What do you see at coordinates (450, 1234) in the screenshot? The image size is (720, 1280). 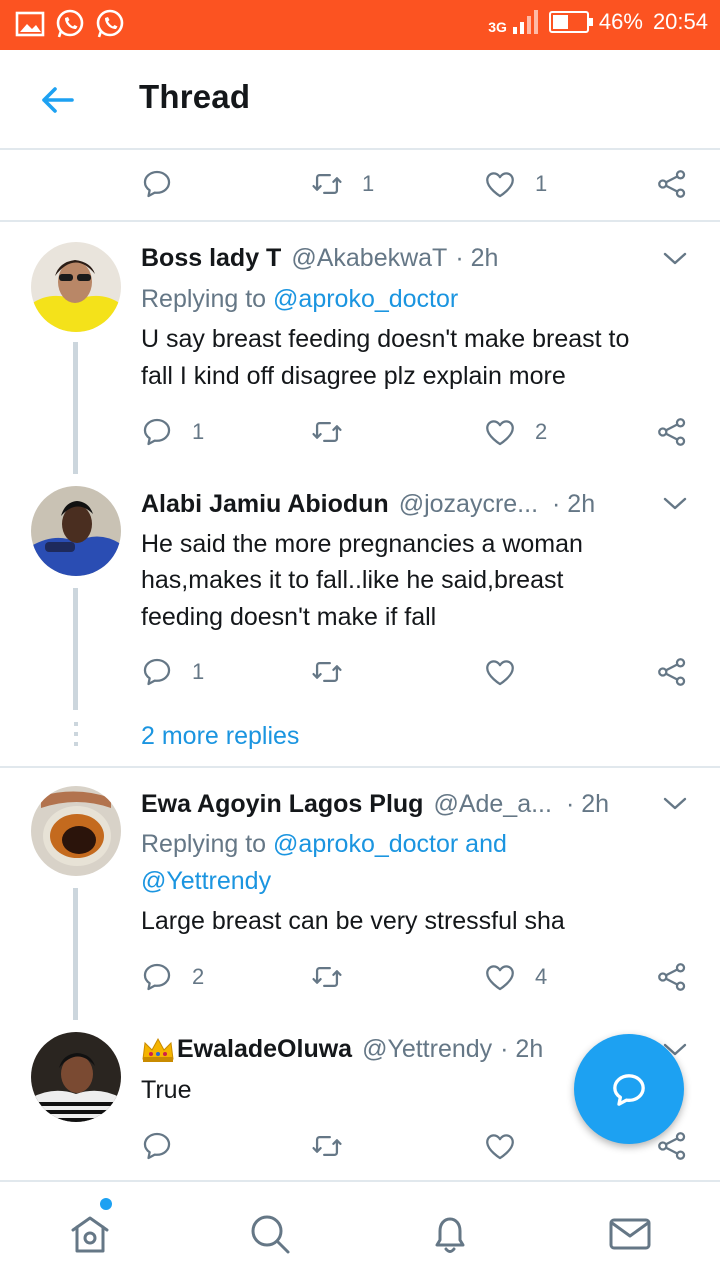 I see `notifications-icon` at bounding box center [450, 1234].